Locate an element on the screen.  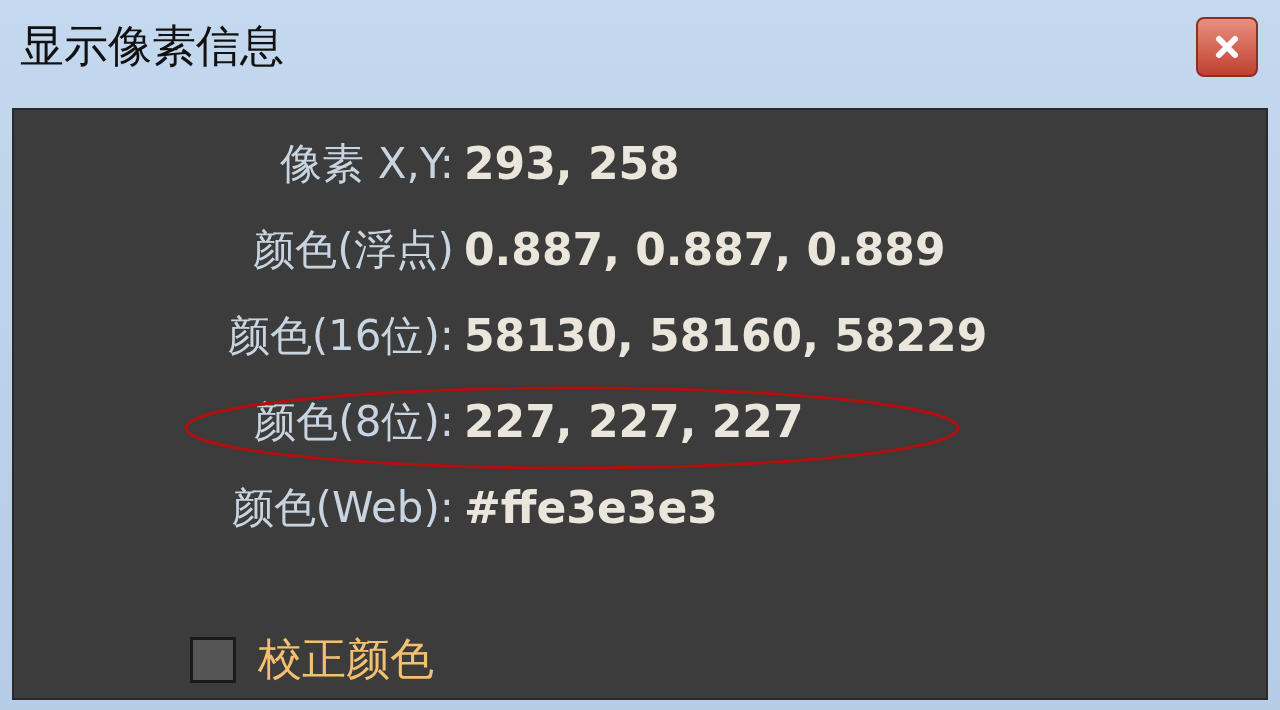
window-title: 显示像素信息 is located at coordinates (152, 45).